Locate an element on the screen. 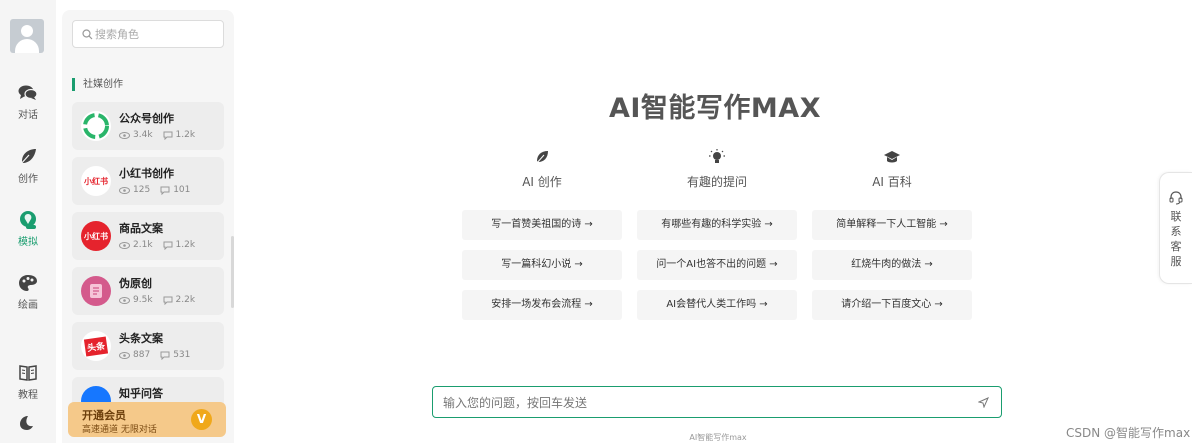  toutiao-logo: 头条 is located at coordinates (96, 346).